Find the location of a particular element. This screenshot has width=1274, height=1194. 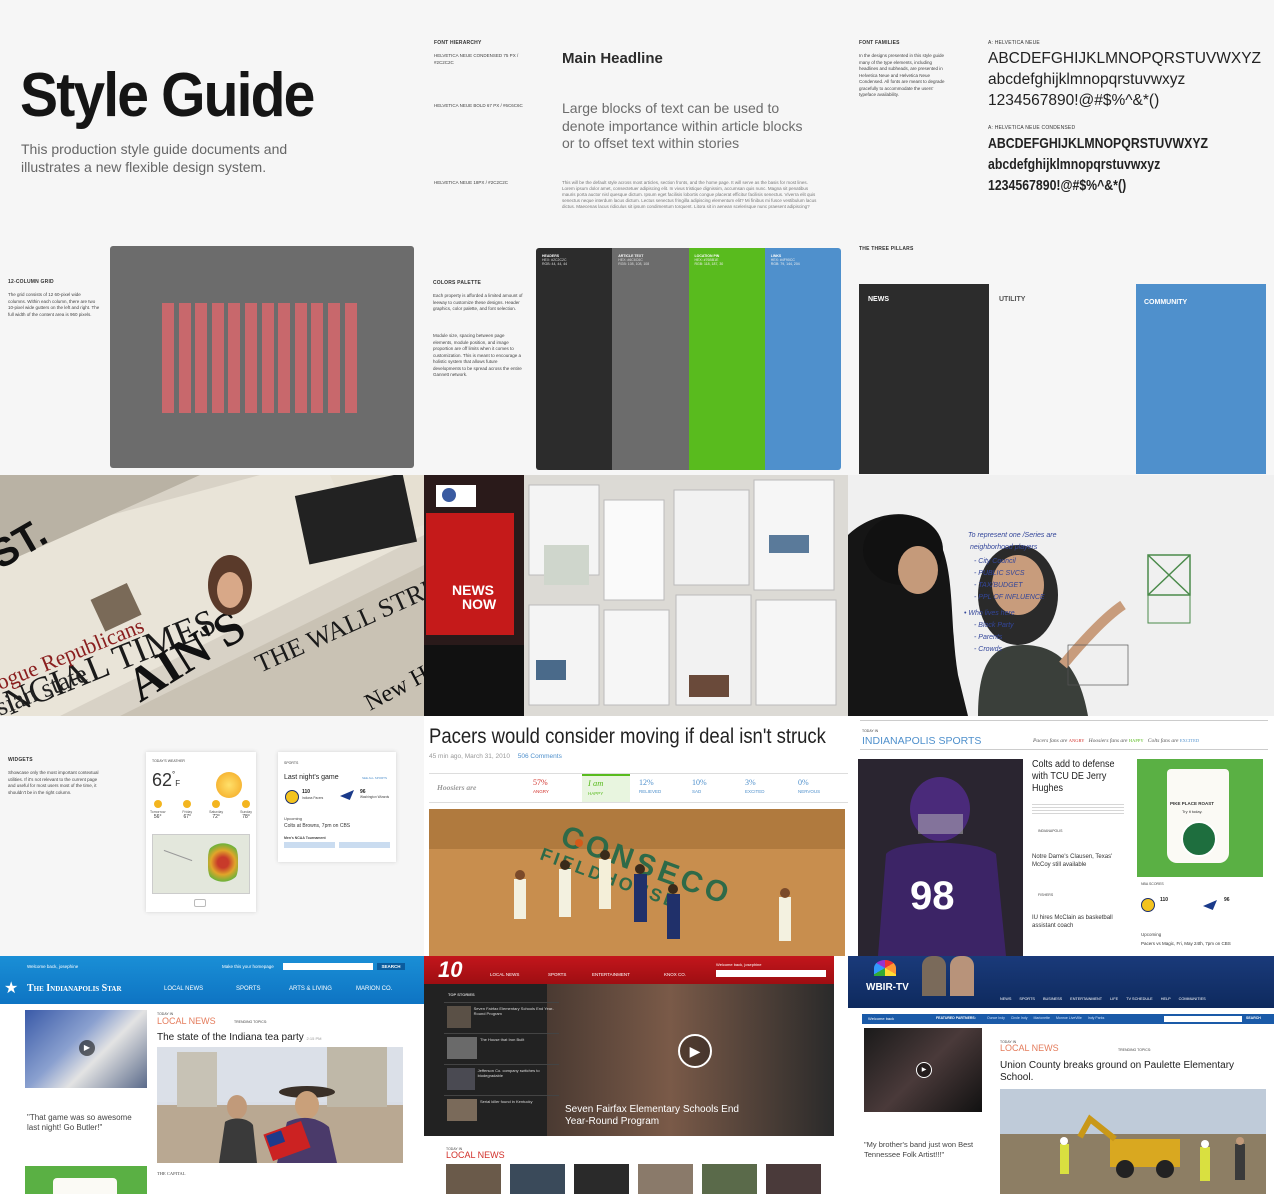

family-a-name: A: HELVETICA NEUE is located at coordinates (1014, 43).